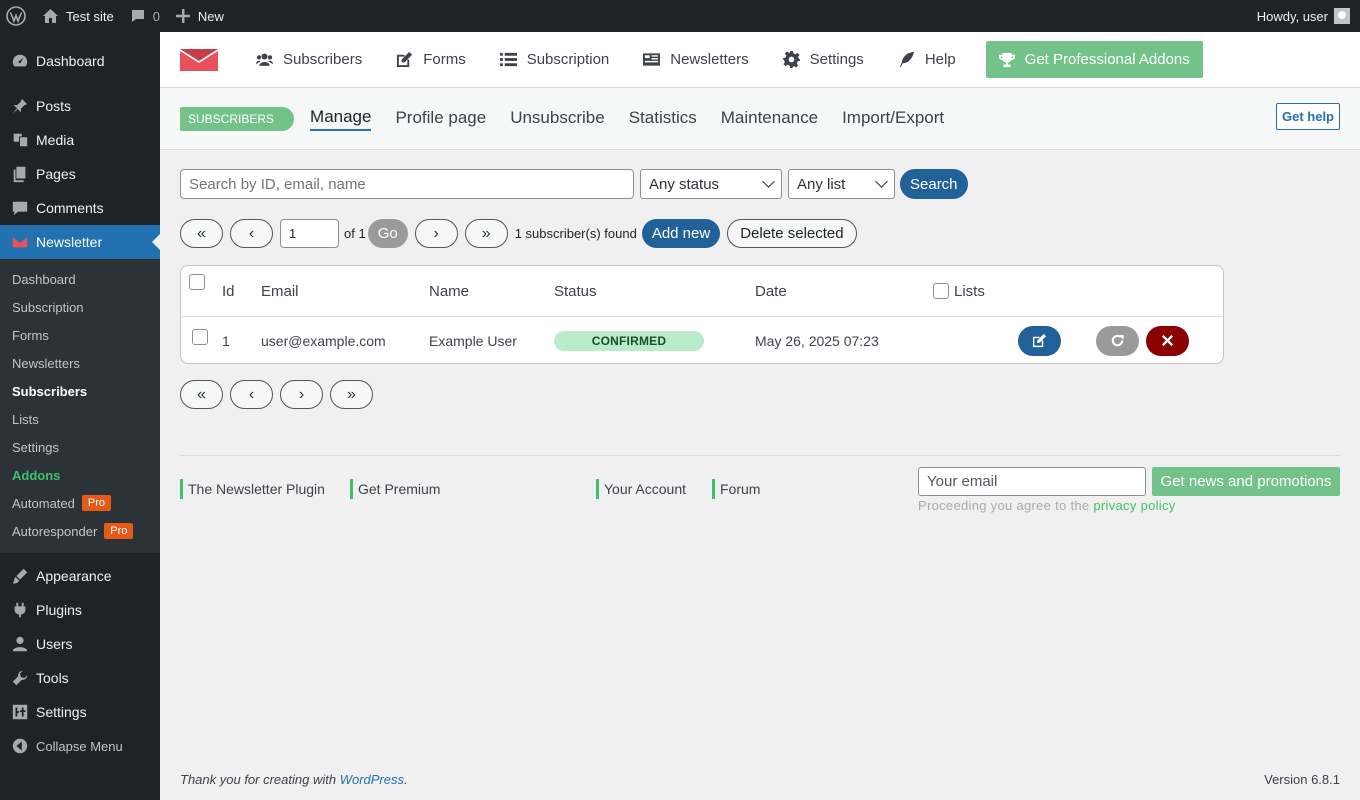 Image resolution: width=1360 pixels, height=800 pixels. I want to click on newsletter-icon, so click(20, 242).